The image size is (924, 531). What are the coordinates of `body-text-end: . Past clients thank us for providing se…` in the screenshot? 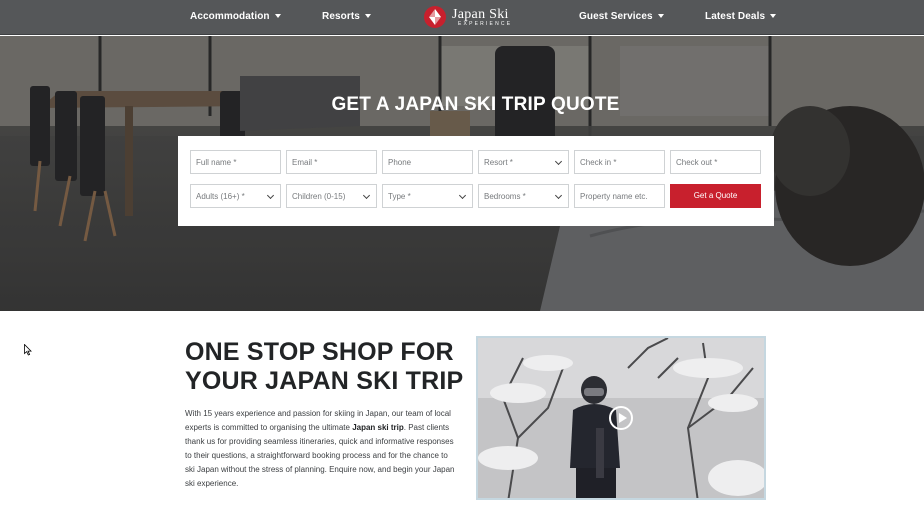 It's located at (320, 455).